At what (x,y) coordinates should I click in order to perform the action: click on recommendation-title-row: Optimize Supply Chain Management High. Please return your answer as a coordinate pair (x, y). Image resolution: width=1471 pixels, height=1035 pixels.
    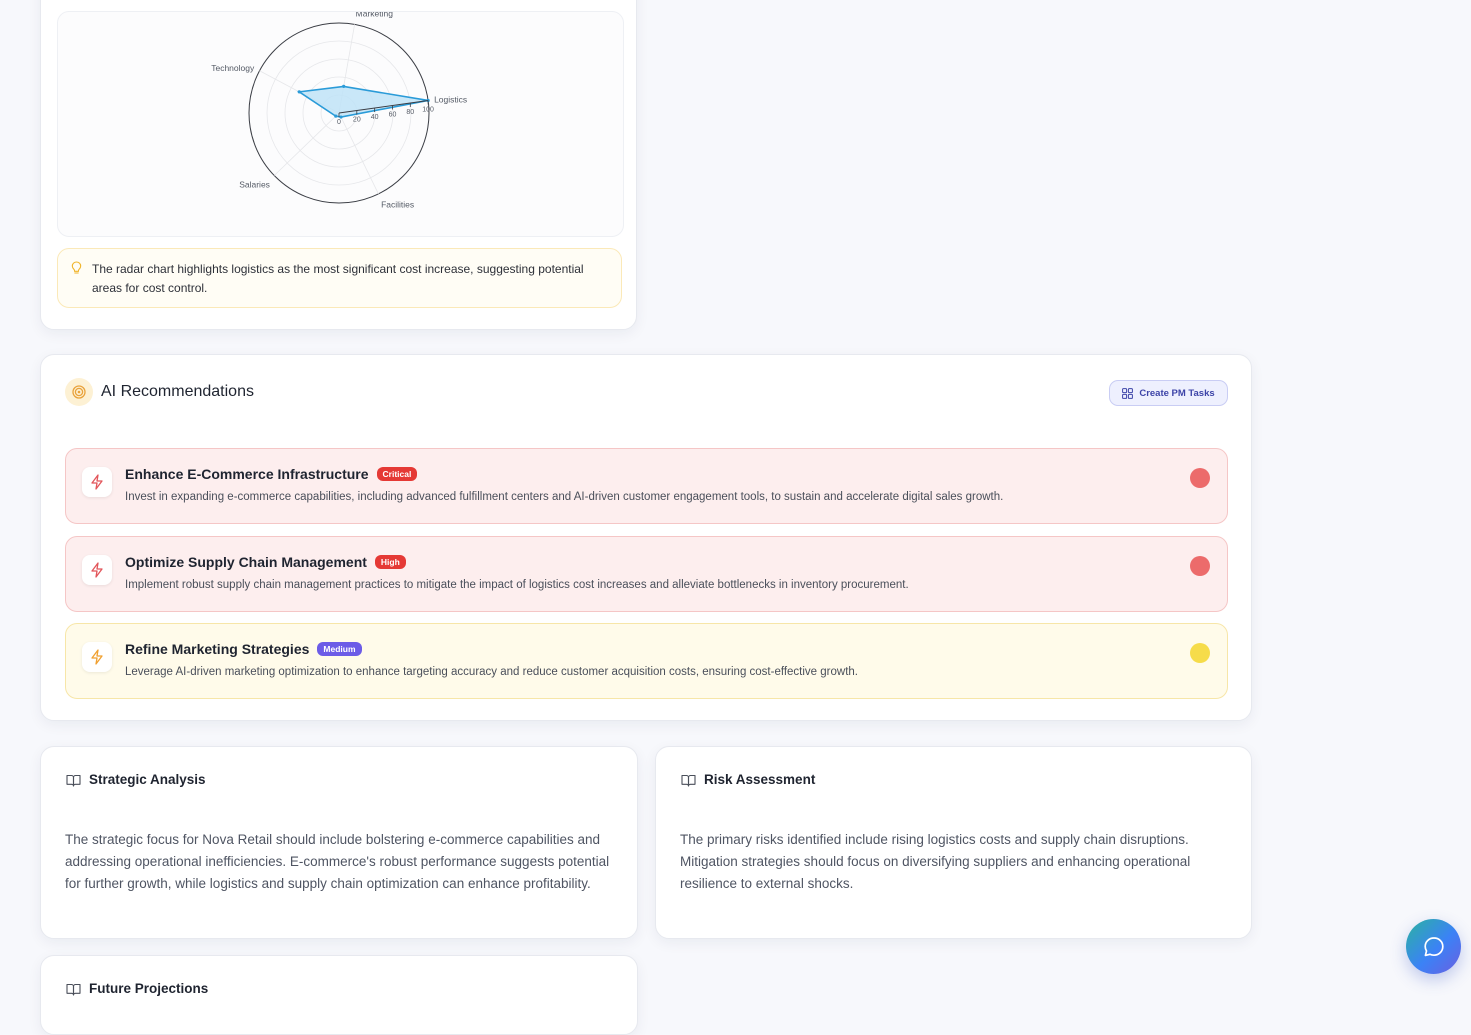
    Looking at the image, I should click on (265, 562).